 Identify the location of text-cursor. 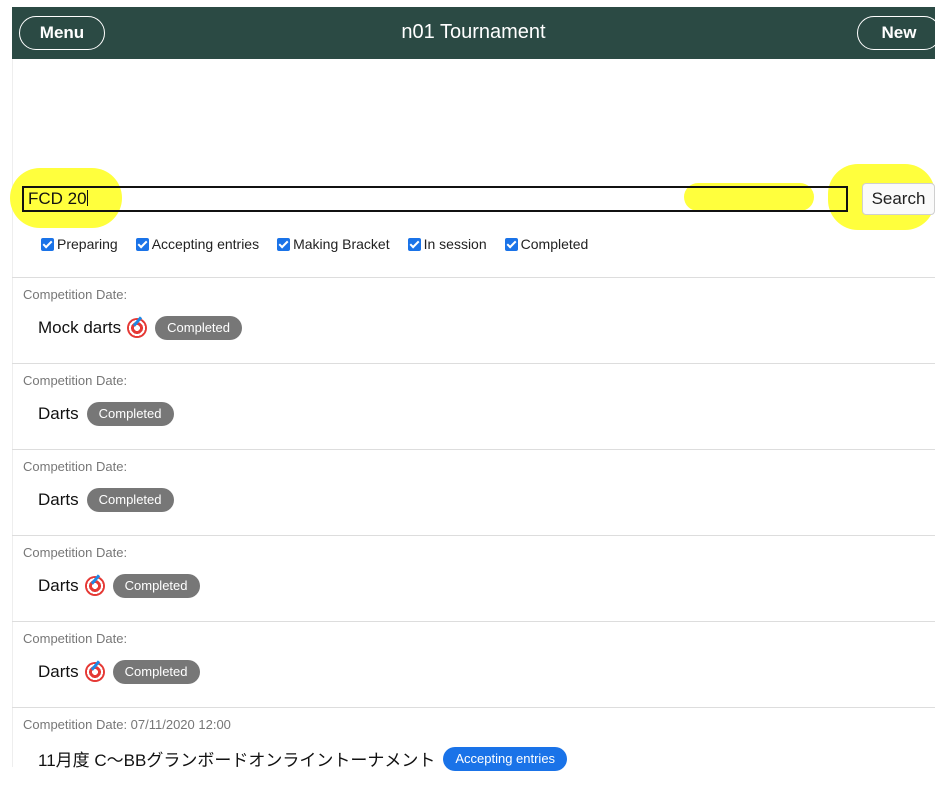
(87, 198).